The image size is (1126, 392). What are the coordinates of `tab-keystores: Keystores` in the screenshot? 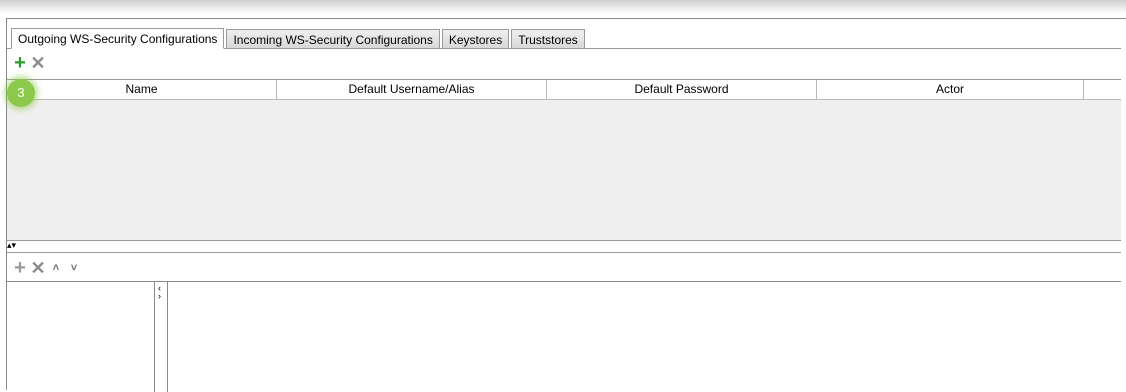 It's located at (475, 39).